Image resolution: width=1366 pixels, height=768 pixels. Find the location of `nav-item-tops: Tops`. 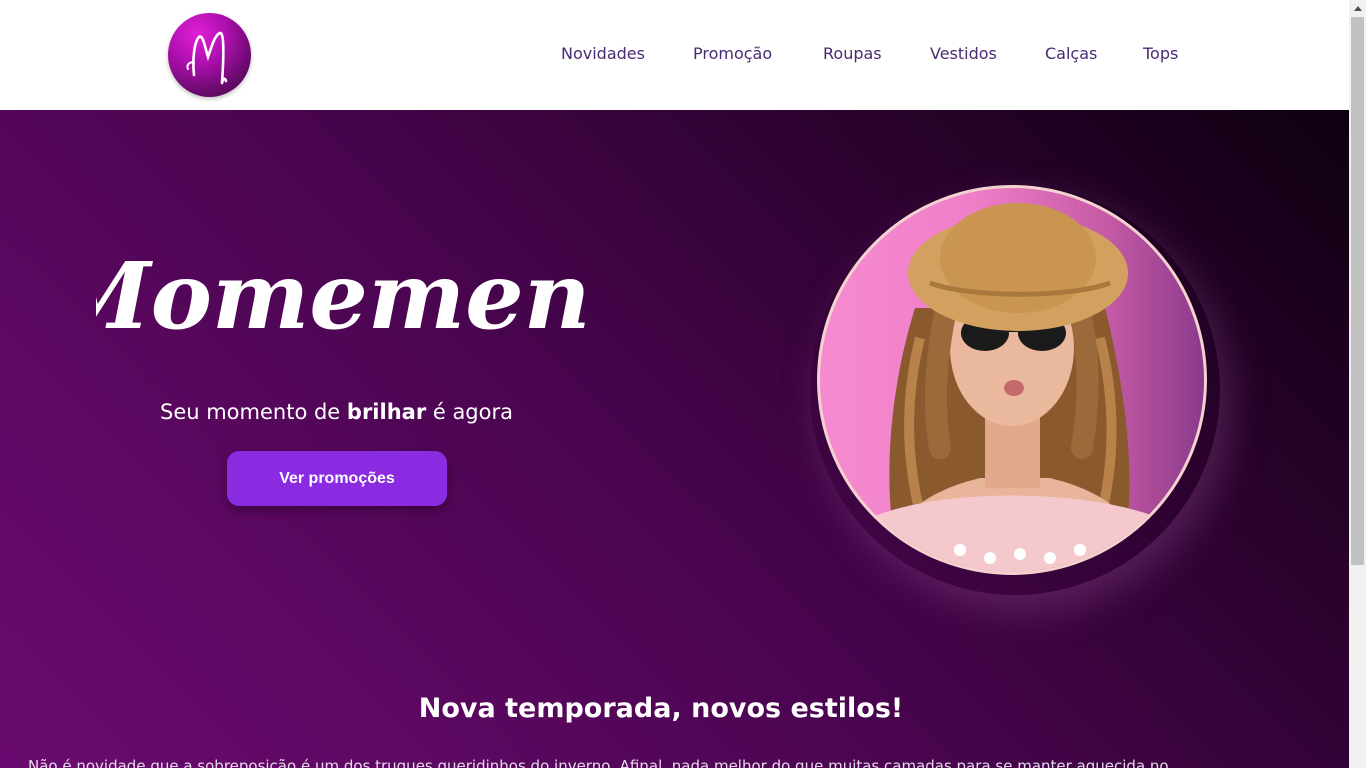

nav-item-tops: Tops is located at coordinates (1160, 53).